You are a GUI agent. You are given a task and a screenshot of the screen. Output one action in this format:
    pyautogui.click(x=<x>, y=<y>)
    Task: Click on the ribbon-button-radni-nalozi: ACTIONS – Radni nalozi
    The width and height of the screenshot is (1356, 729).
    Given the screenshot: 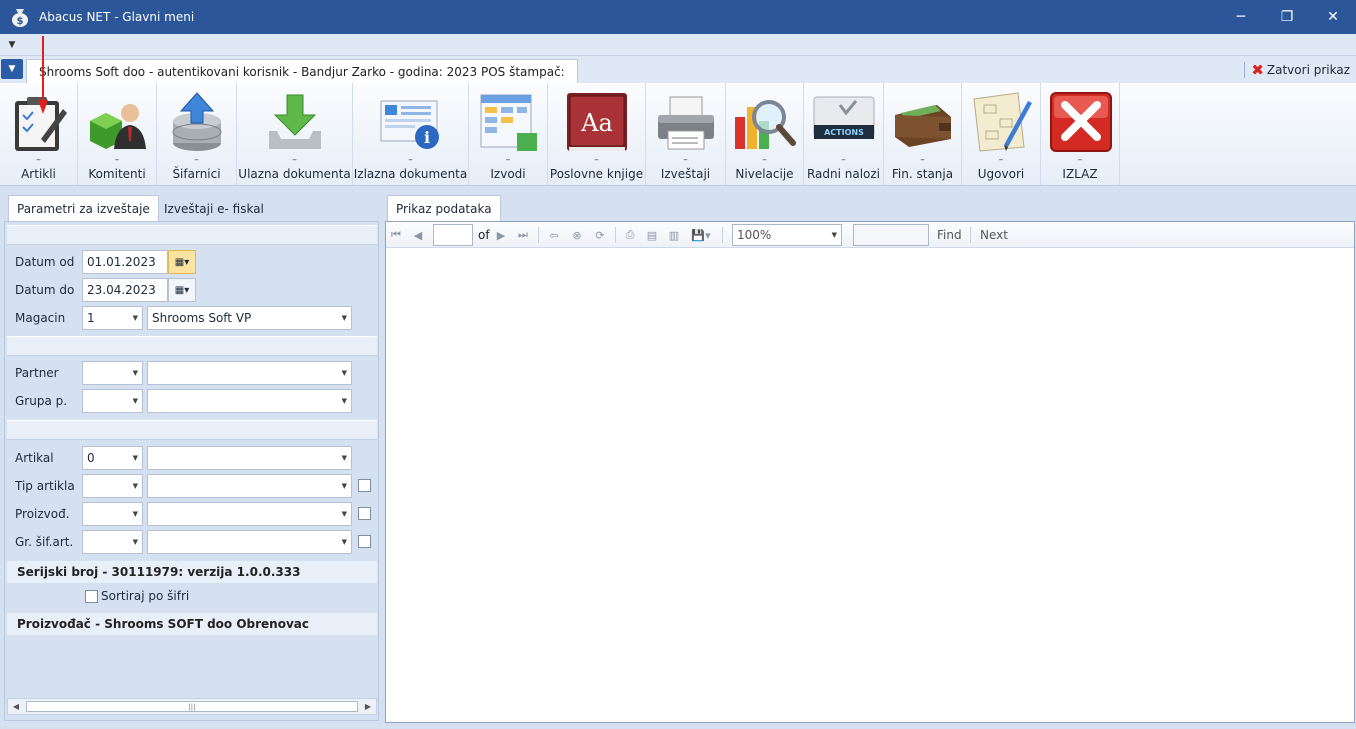 What is the action you would take?
    pyautogui.click(x=844, y=134)
    